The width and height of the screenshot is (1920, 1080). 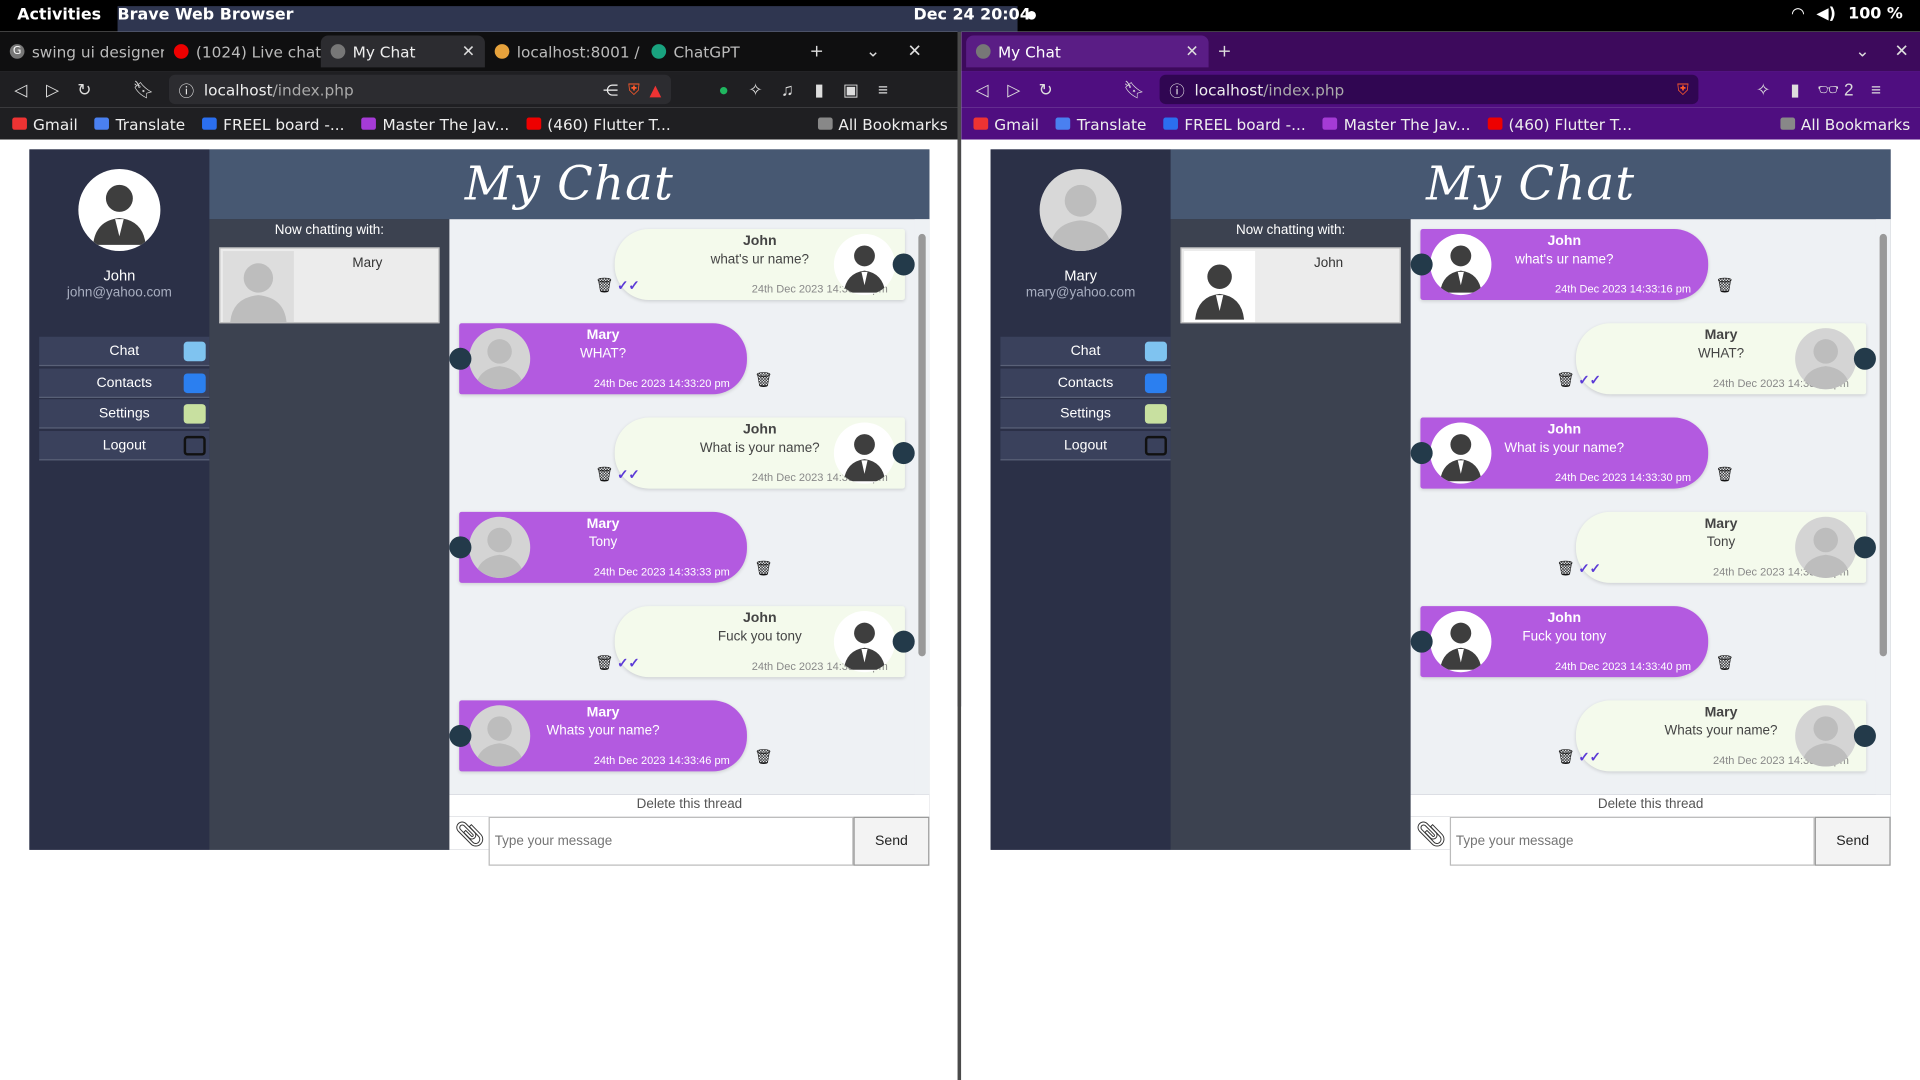 I want to click on woman-avatar-icon, so click(x=1080, y=218).